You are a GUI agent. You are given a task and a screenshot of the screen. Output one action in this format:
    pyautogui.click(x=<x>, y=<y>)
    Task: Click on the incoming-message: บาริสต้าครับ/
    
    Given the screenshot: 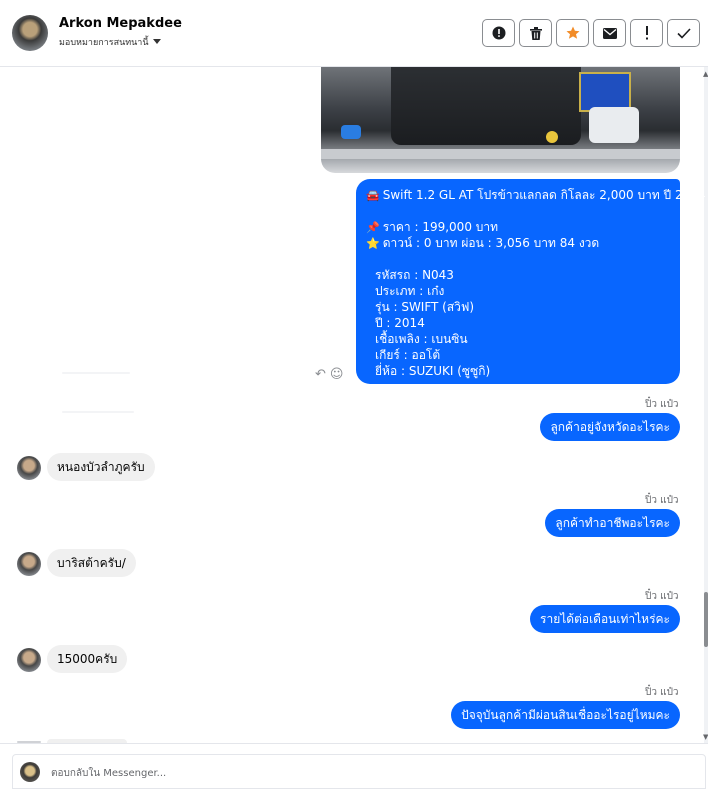 What is the action you would take?
    pyautogui.click(x=91, y=563)
    